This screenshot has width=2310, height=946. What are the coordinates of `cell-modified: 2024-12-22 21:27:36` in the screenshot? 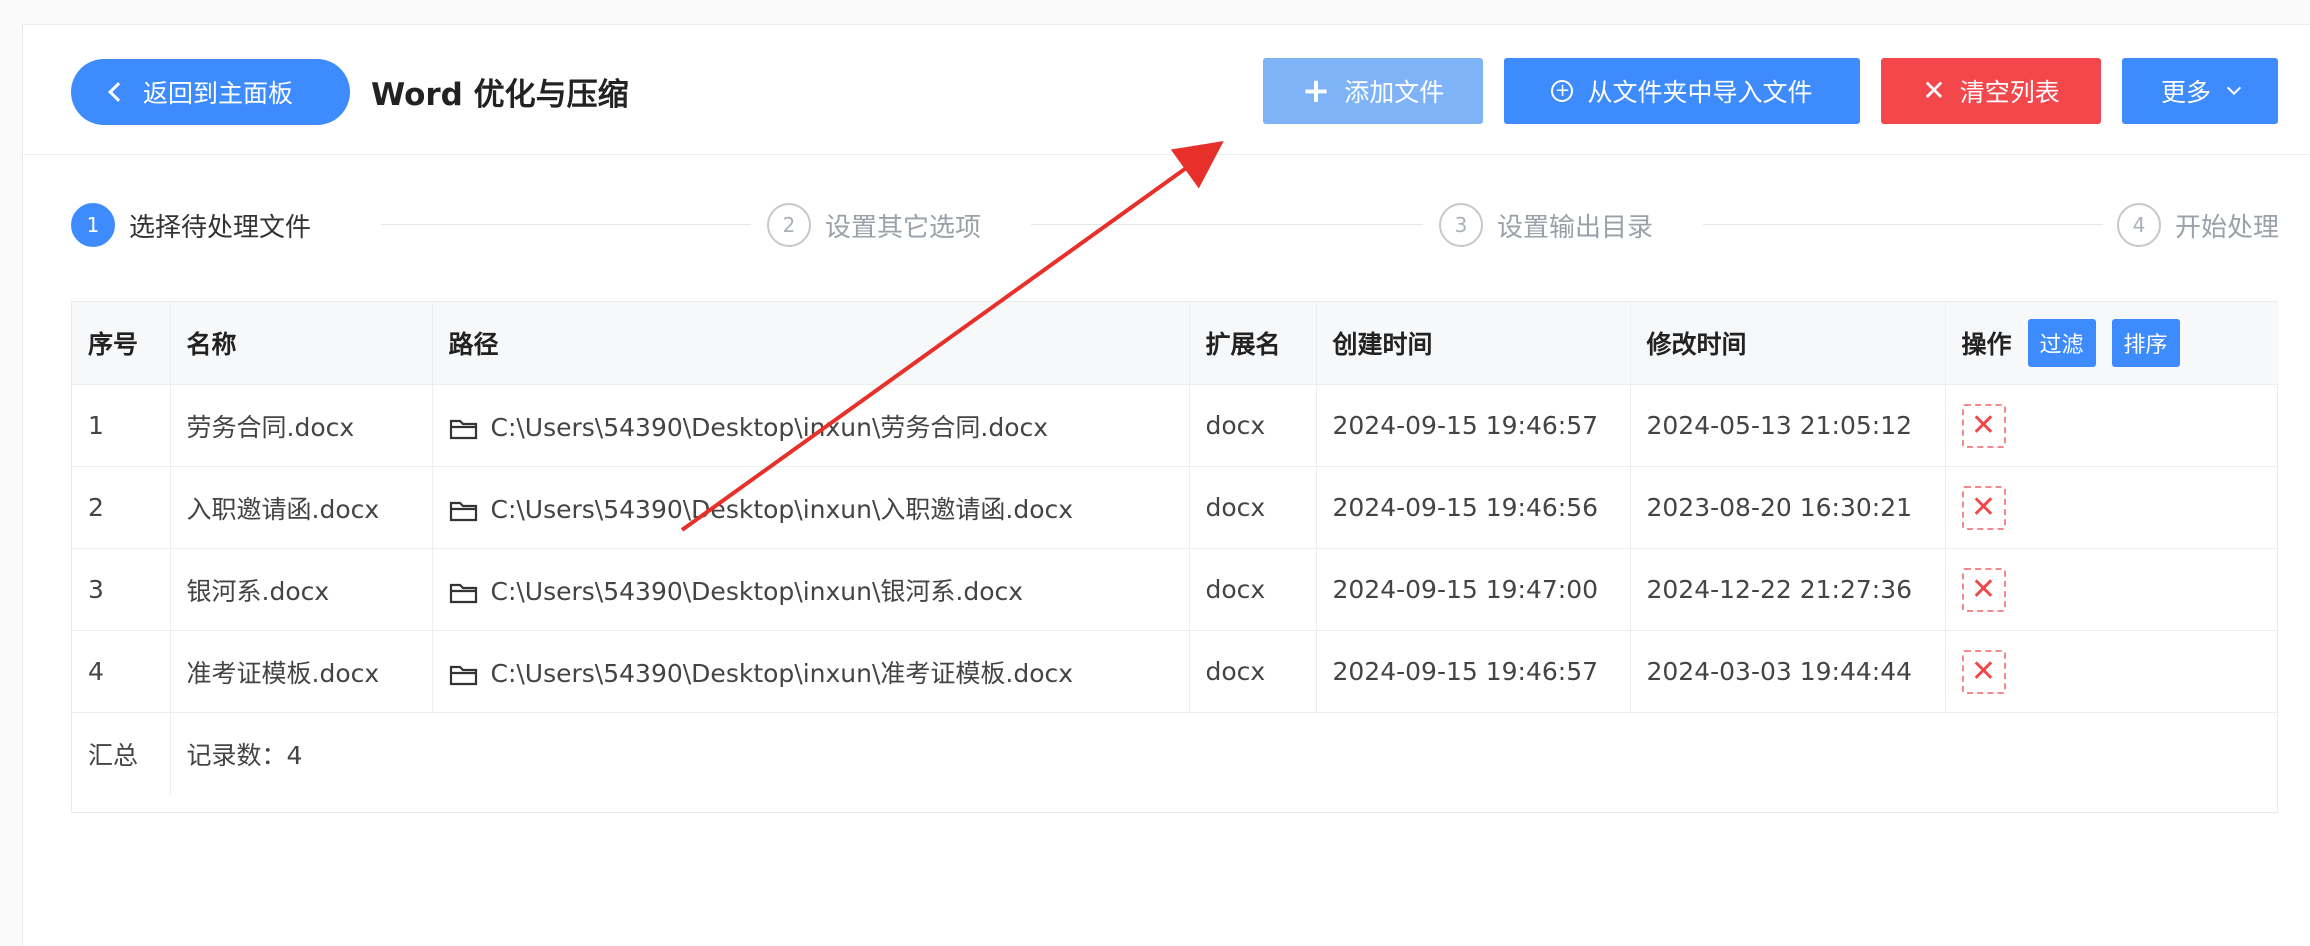 It's located at (1788, 589).